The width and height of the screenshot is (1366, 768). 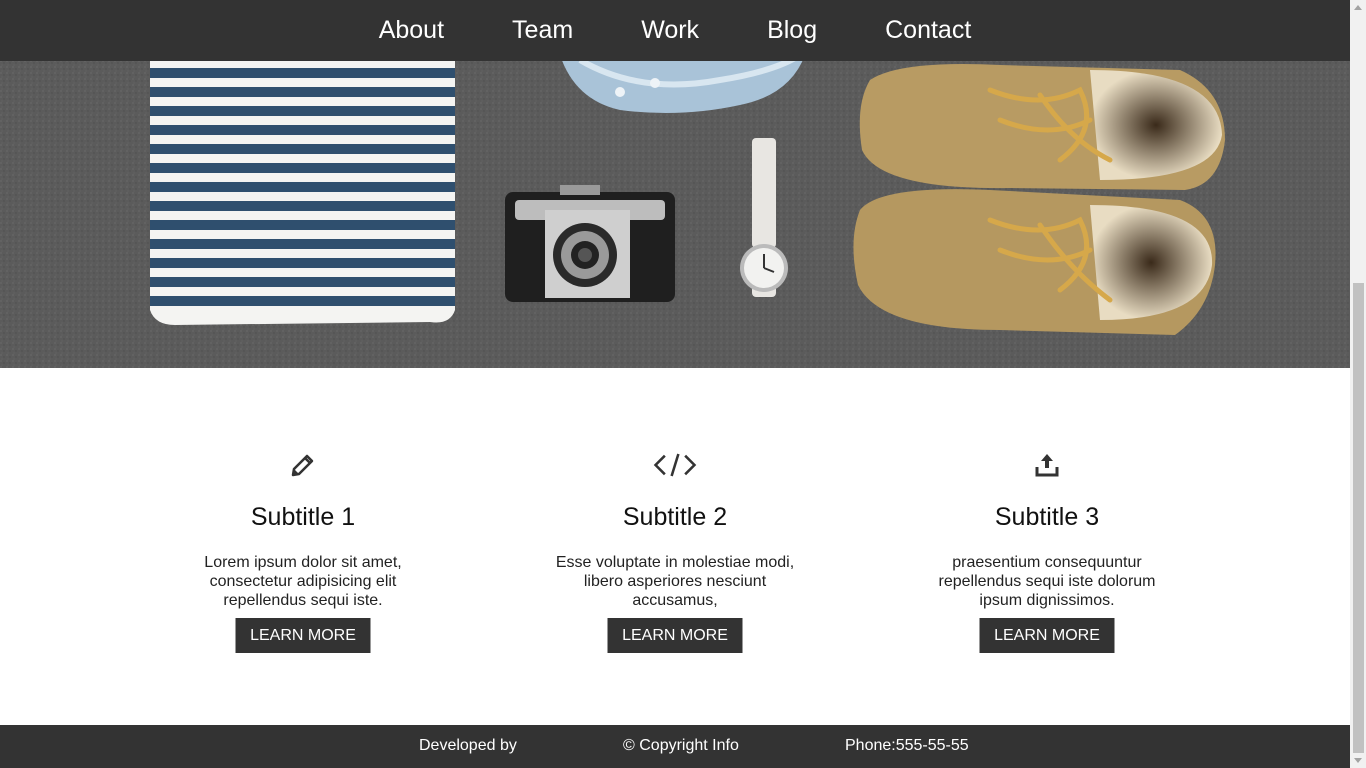 What do you see at coordinates (1047, 517) in the screenshot?
I see `service-title: Subtitle 3` at bounding box center [1047, 517].